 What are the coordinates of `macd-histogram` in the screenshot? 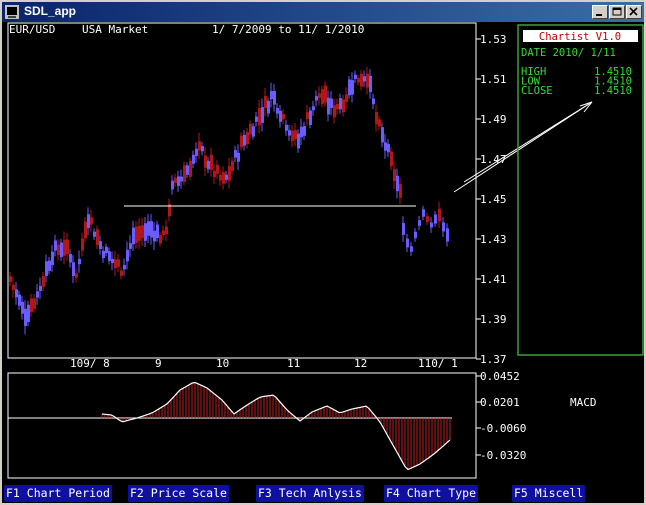 It's located at (276, 426).